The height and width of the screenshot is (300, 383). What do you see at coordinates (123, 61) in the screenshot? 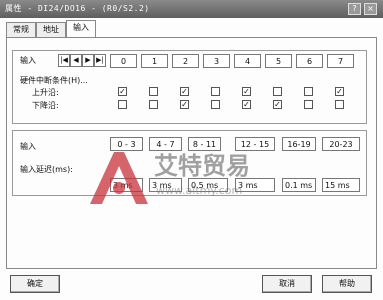
I see `channel-header: 0` at bounding box center [123, 61].